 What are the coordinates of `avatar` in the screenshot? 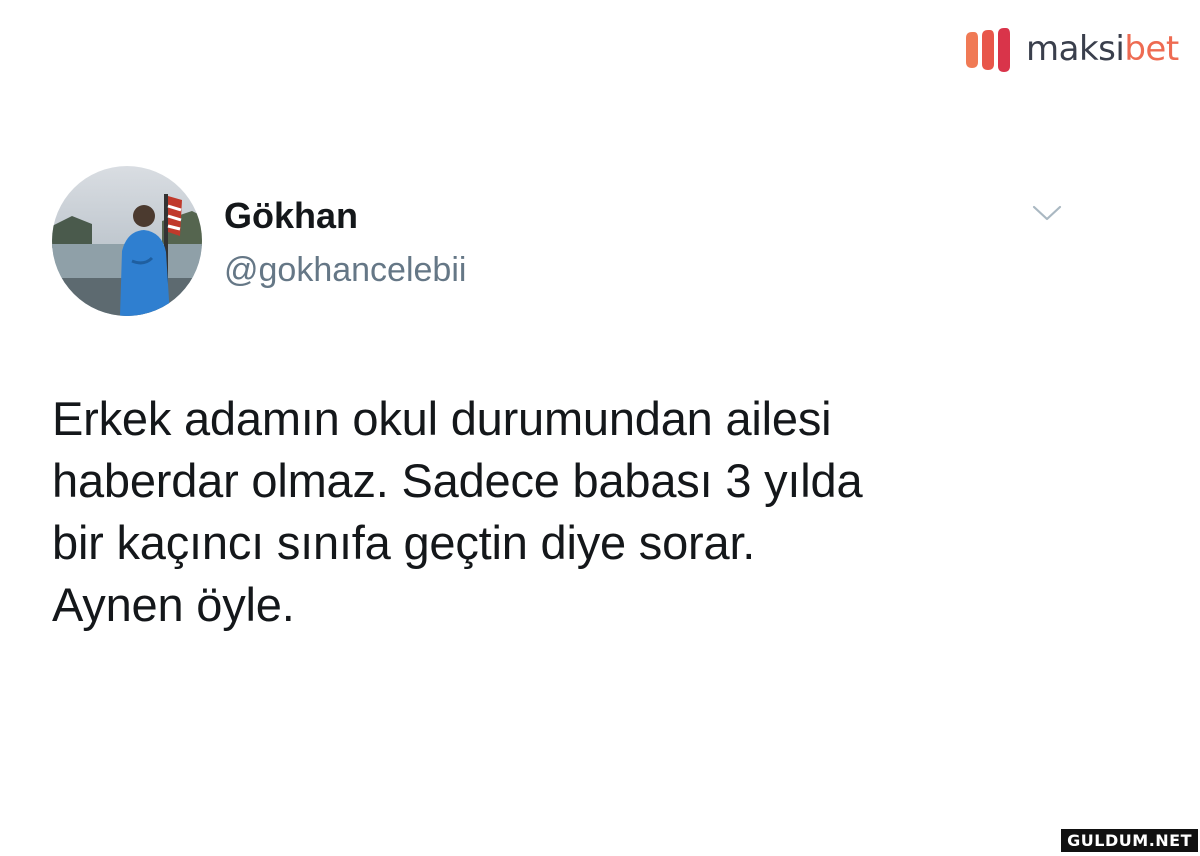 It's located at (127, 241).